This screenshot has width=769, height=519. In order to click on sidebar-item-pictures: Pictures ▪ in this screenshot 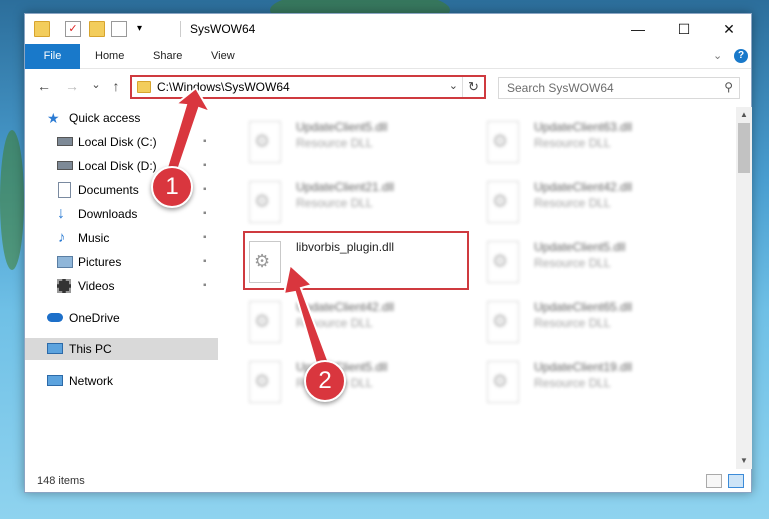, I will do `click(121, 262)`.